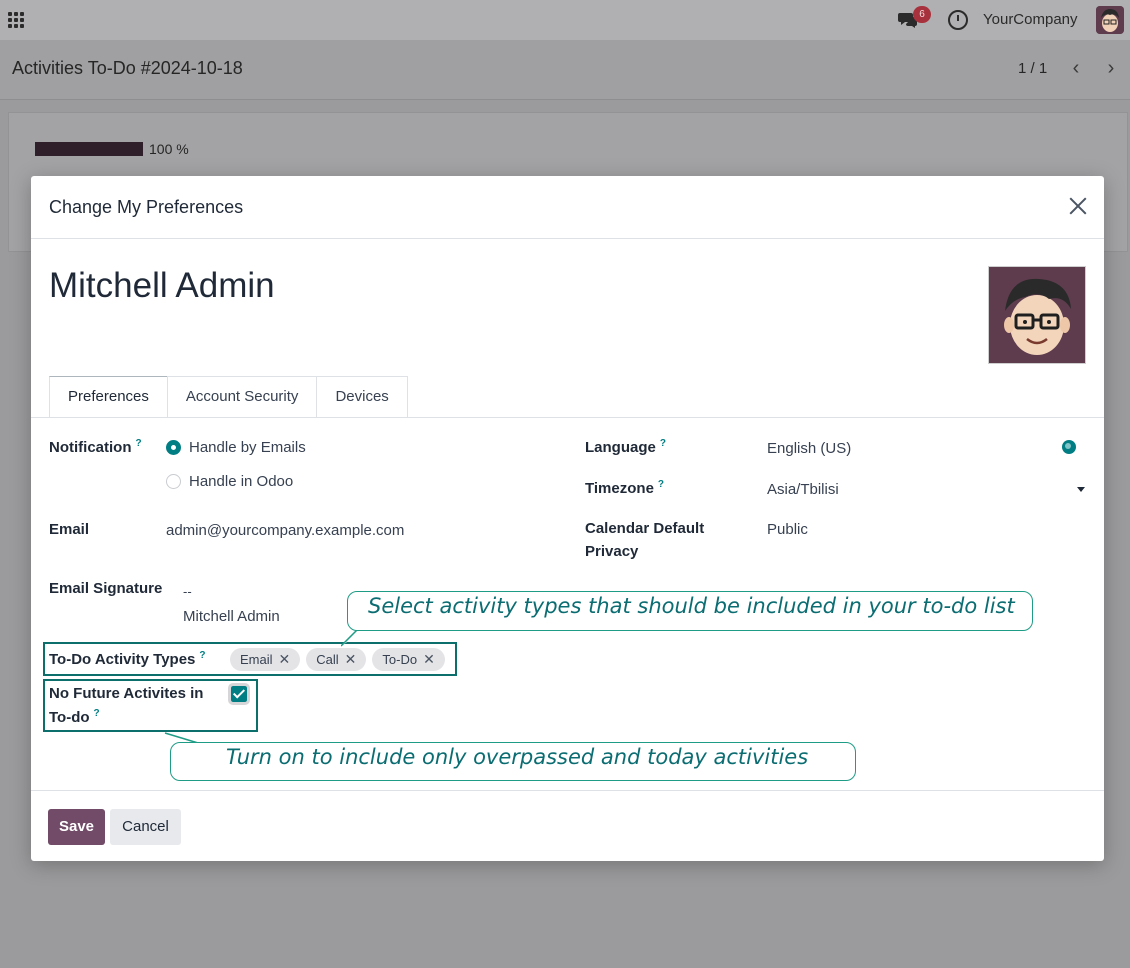 The width and height of the screenshot is (1130, 968). I want to click on calendar-privacy-label-line1: Calendar Default, so click(645, 528).